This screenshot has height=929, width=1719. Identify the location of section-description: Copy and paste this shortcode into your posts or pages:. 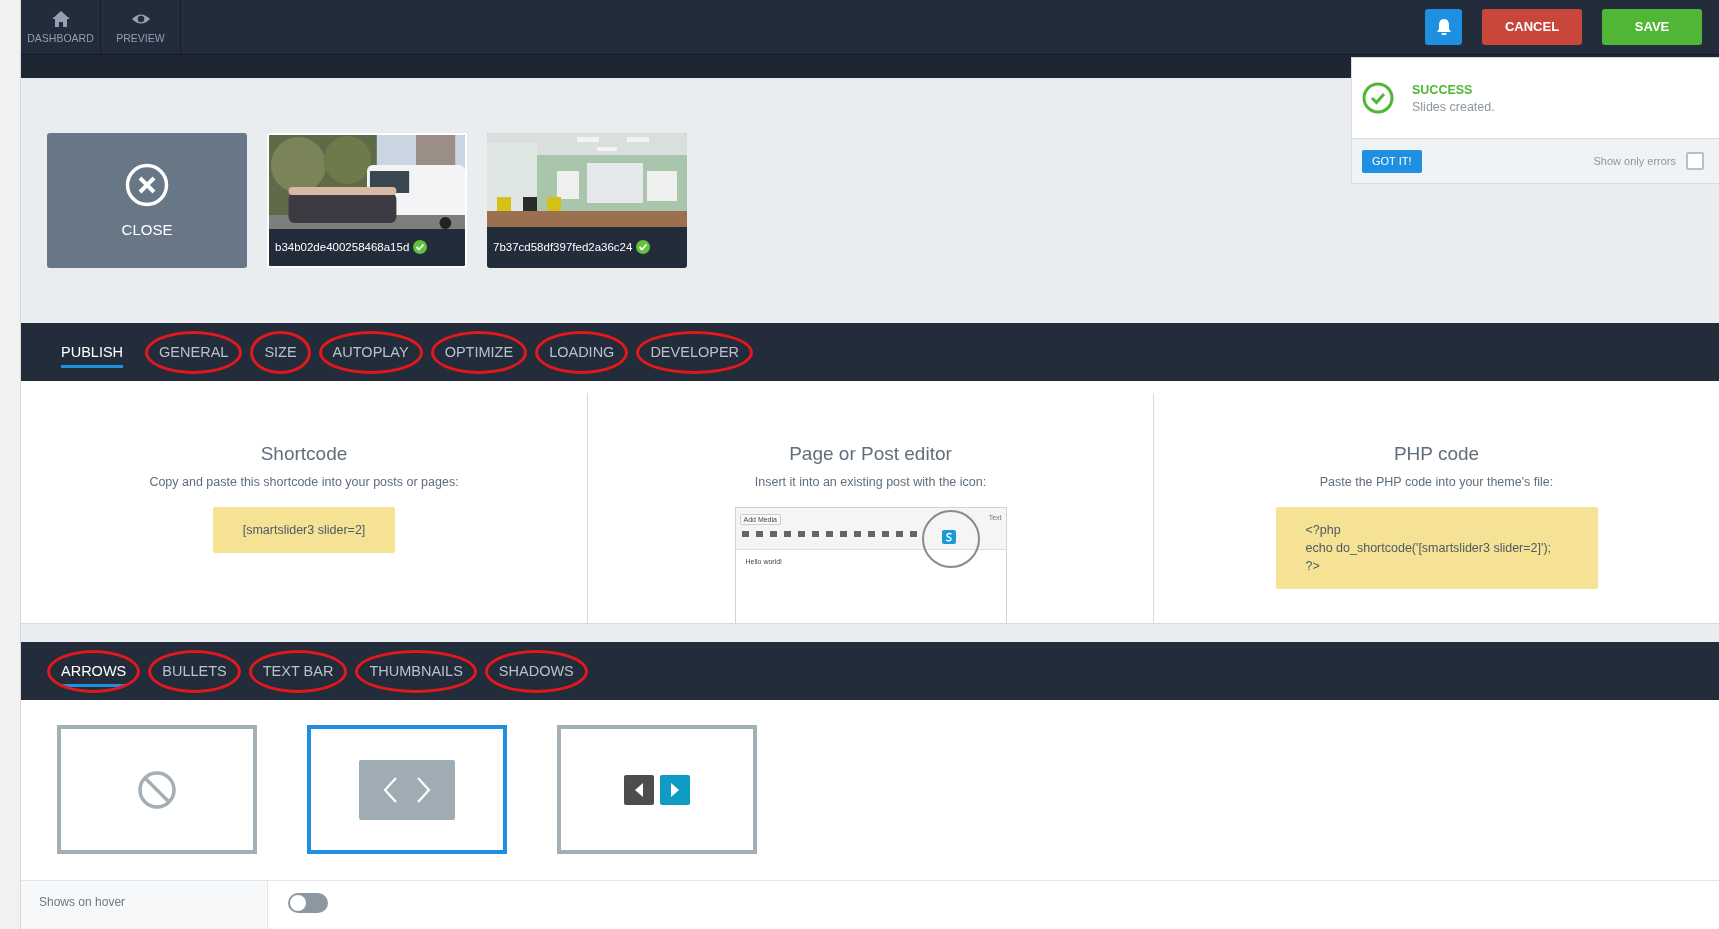
(304, 481).